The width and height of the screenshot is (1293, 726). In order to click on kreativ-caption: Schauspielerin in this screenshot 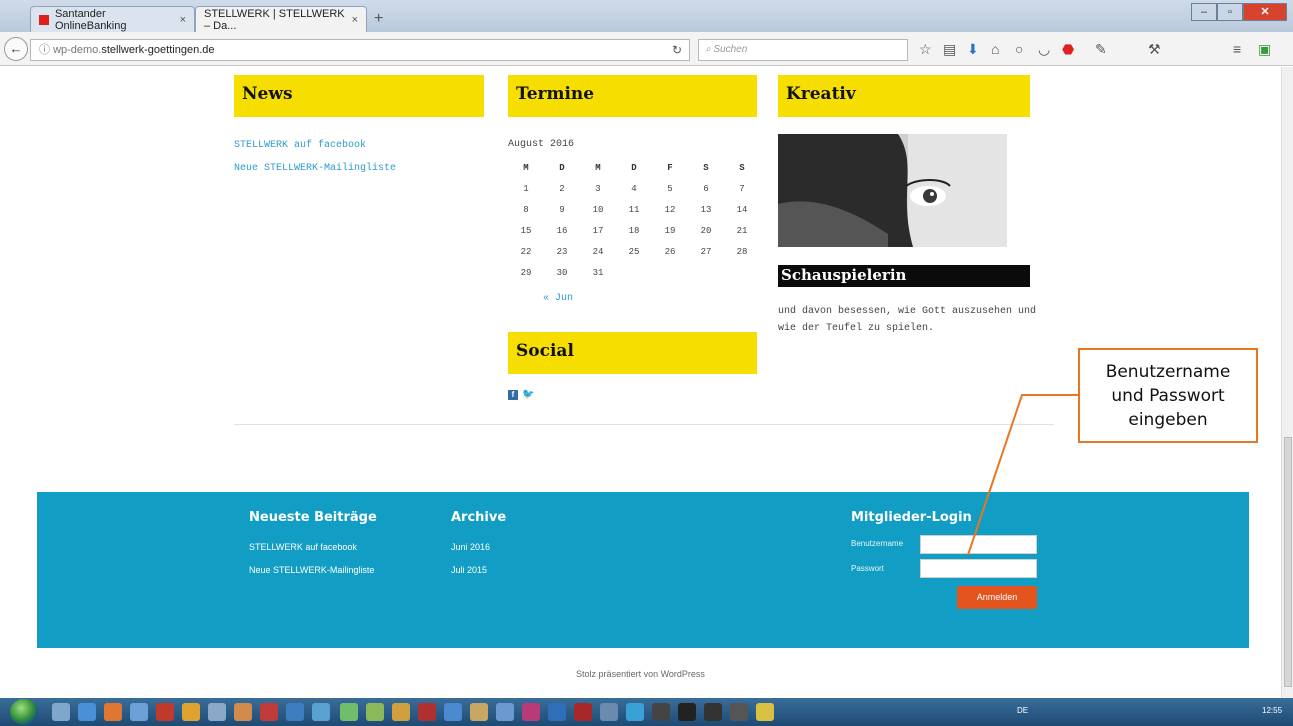, I will do `click(904, 276)`.